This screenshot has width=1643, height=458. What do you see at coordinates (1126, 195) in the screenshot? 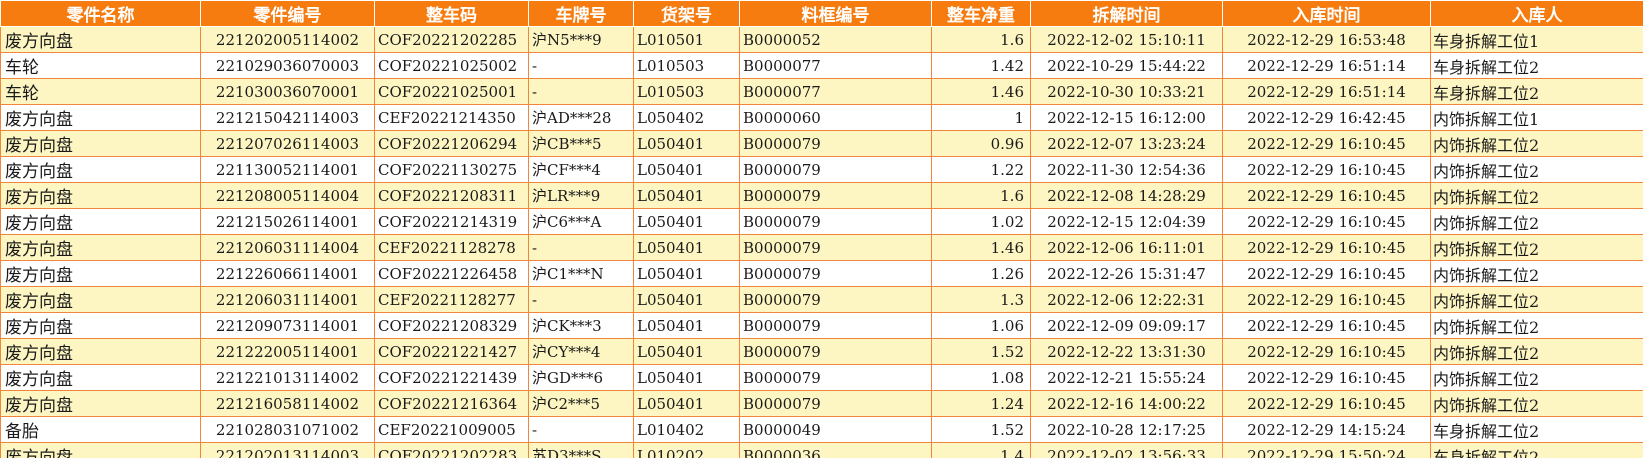
I see `cell-dismantle-time: 2022-12-08 14:28:29` at bounding box center [1126, 195].